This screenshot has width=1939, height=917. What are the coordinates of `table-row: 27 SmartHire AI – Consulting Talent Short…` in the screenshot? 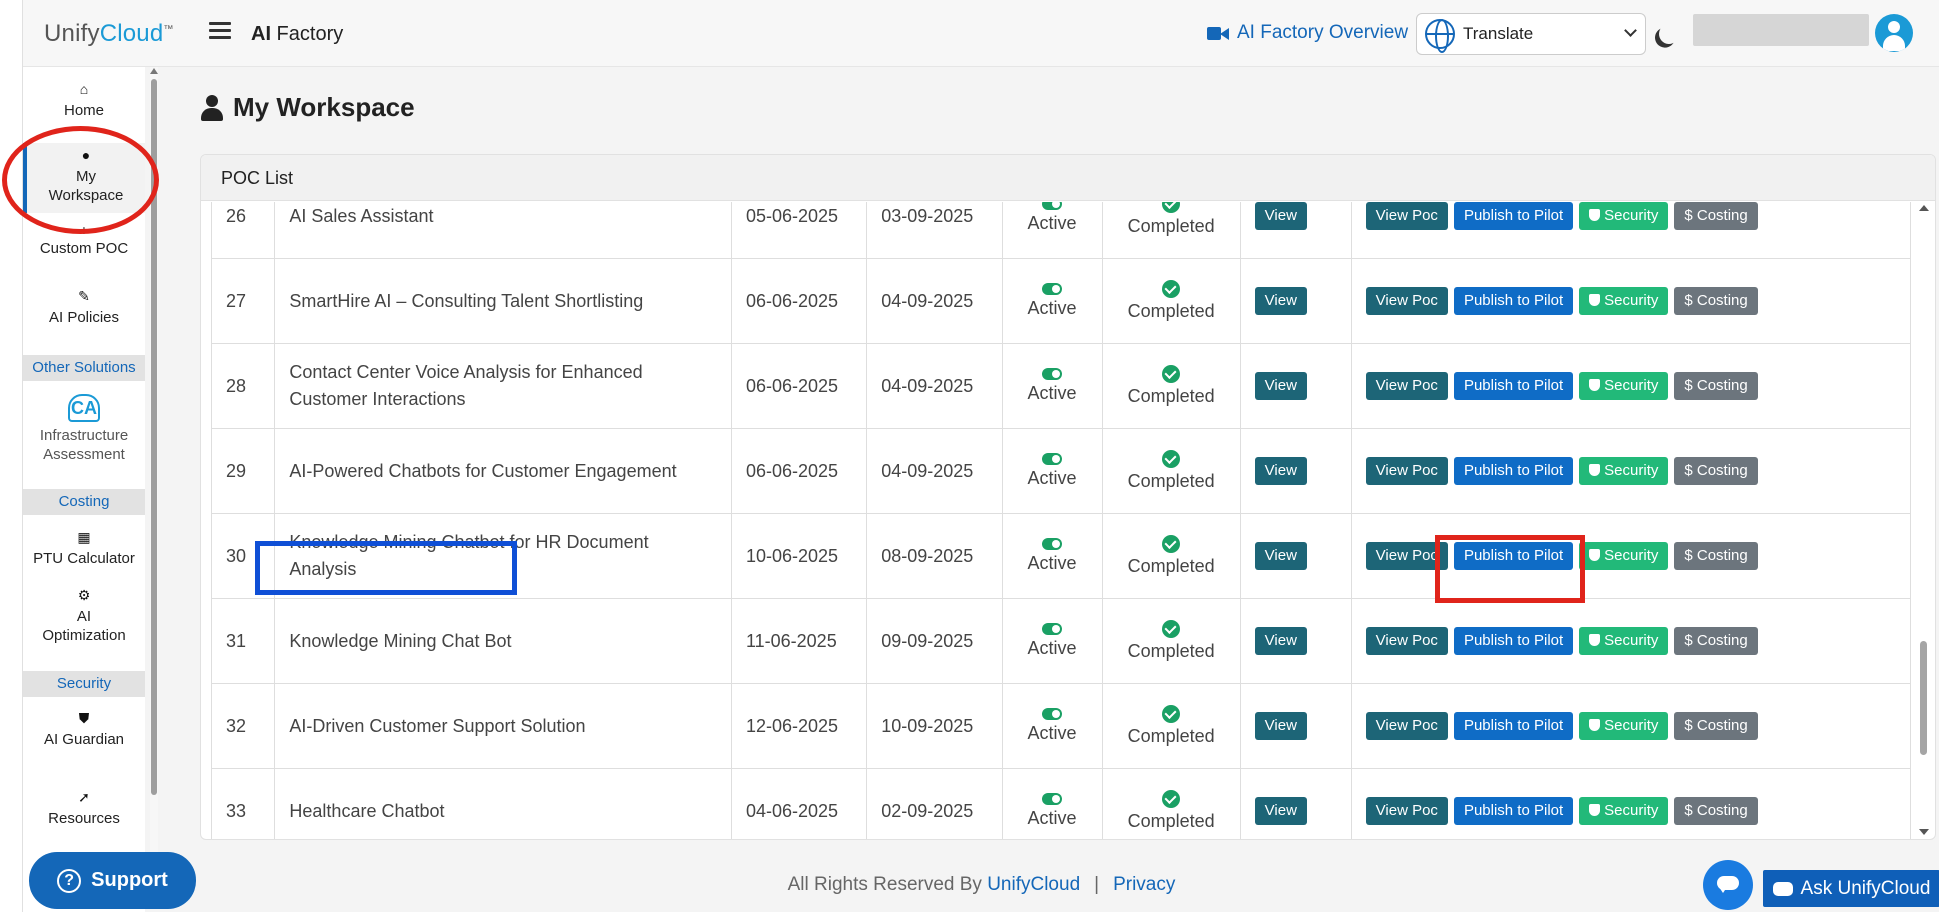 It's located at (1061, 301).